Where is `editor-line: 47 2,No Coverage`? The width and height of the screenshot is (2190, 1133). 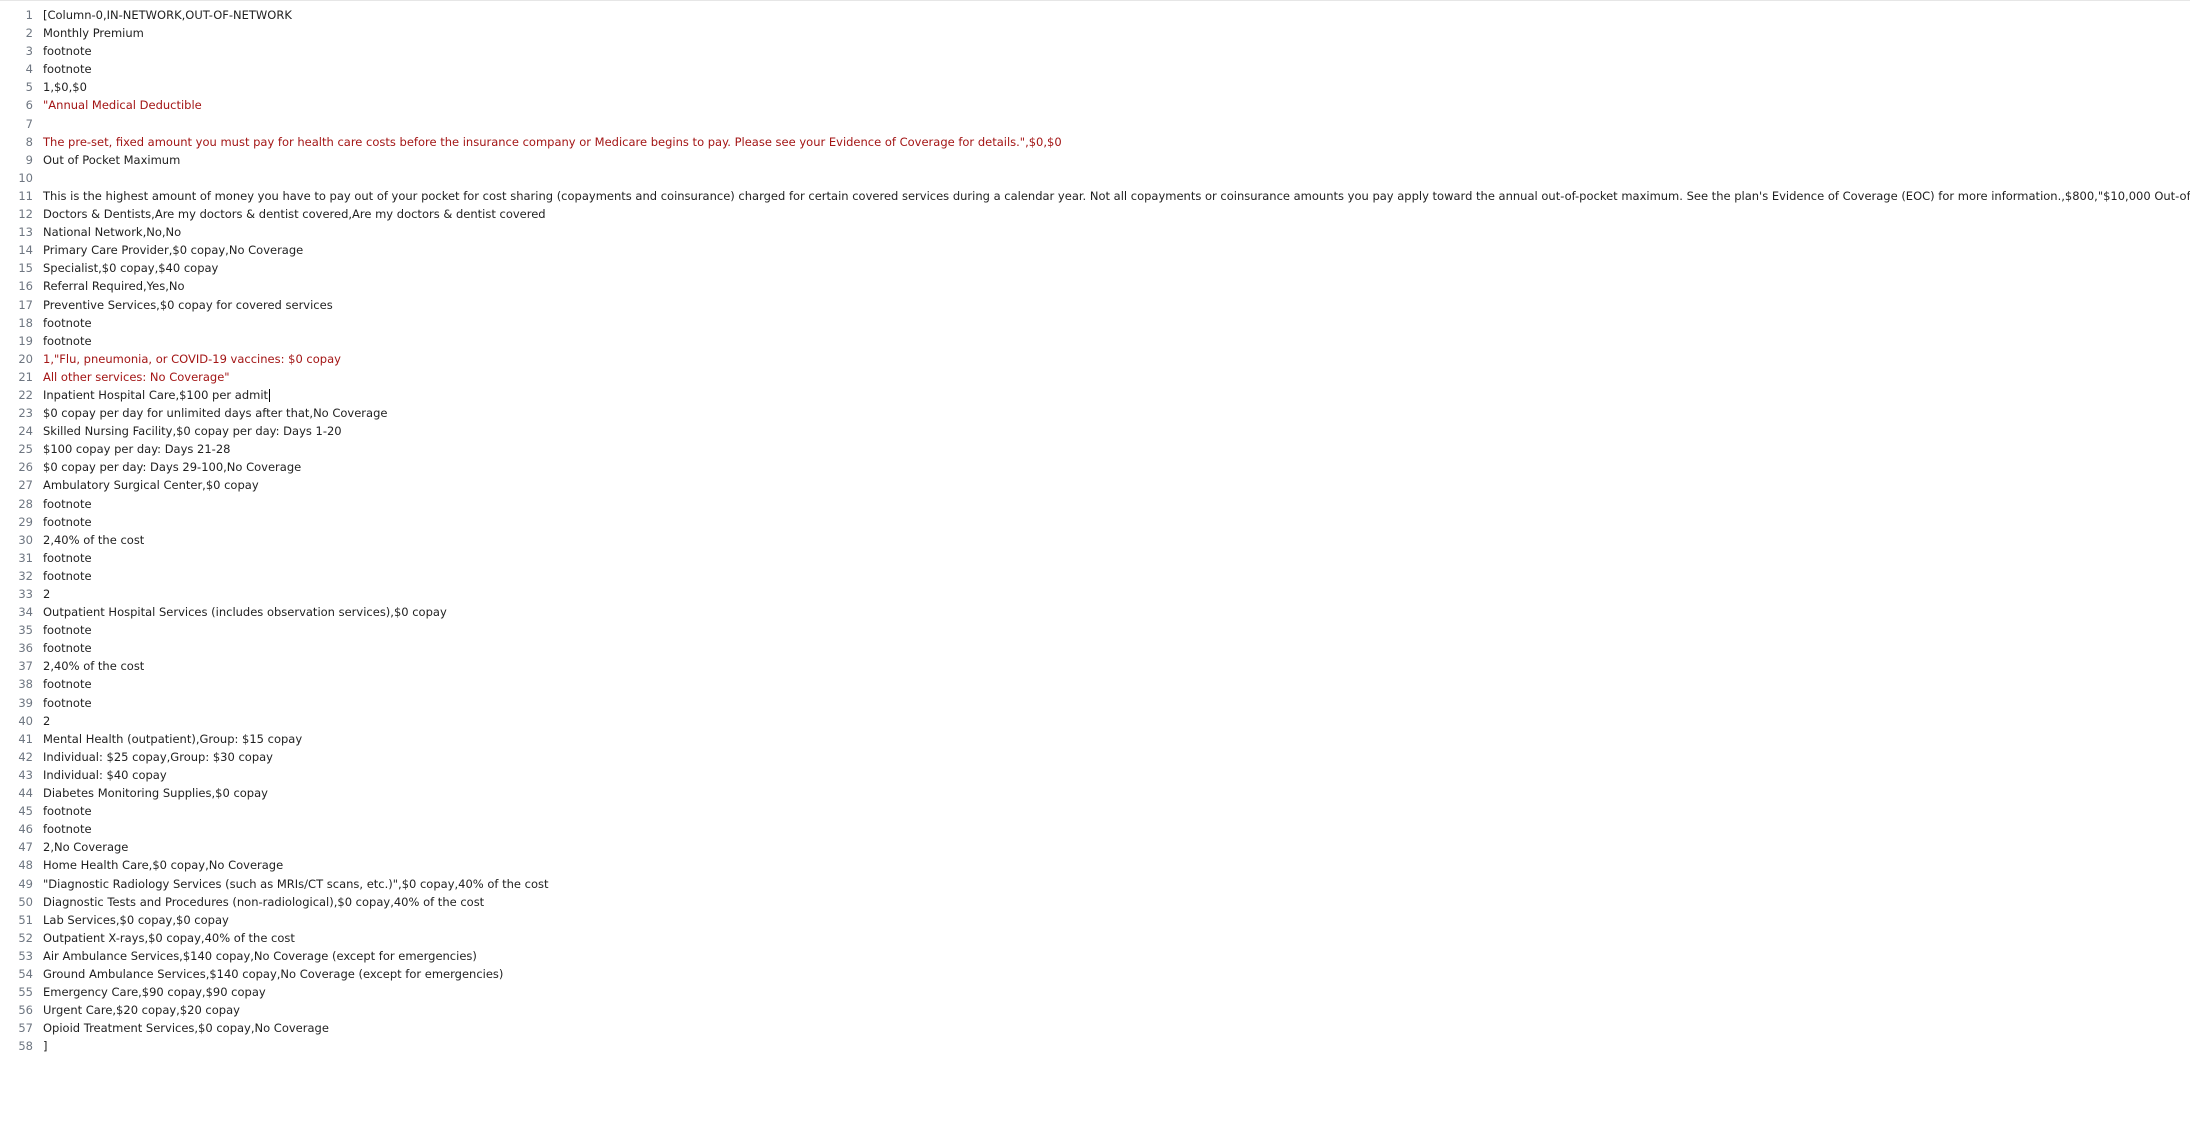
editor-line: 47 2,No Coverage is located at coordinates (1095, 847).